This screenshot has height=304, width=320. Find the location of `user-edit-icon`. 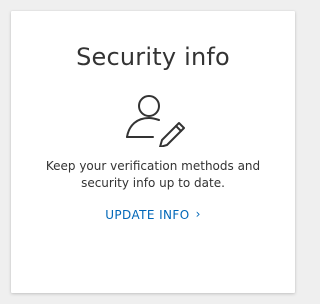

user-edit-icon is located at coordinates (154, 119).